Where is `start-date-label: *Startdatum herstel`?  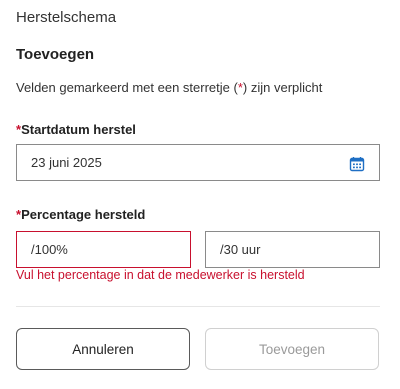 start-date-label: *Startdatum herstel is located at coordinates (76, 129).